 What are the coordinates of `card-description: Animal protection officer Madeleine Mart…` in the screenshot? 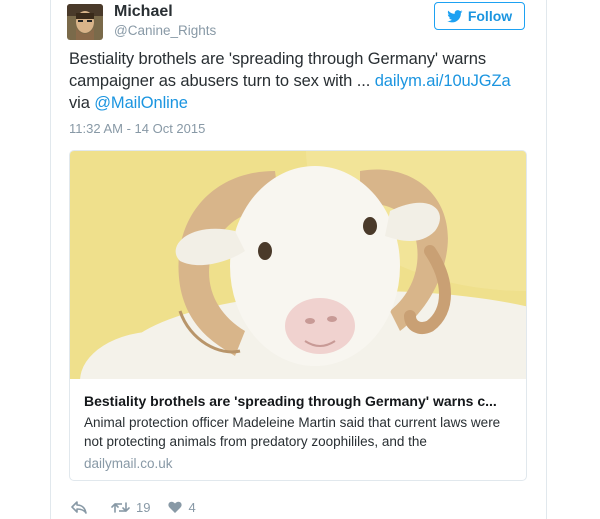 It's located at (292, 432).